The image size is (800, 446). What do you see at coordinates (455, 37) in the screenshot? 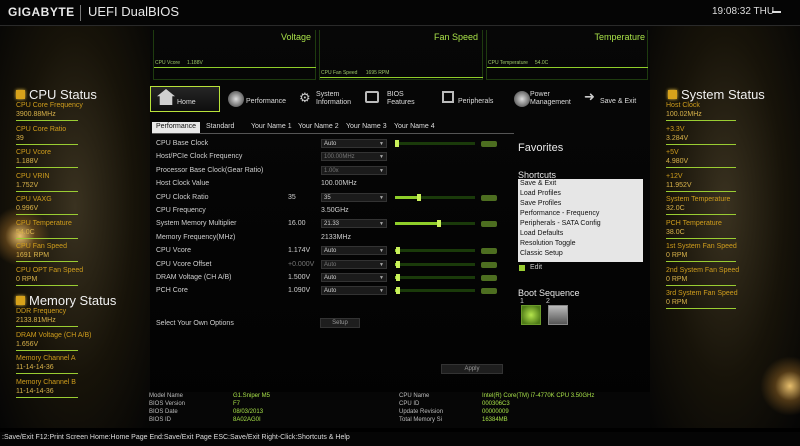
I see `fan-speed-graph-title: Fan Speed` at bounding box center [455, 37].